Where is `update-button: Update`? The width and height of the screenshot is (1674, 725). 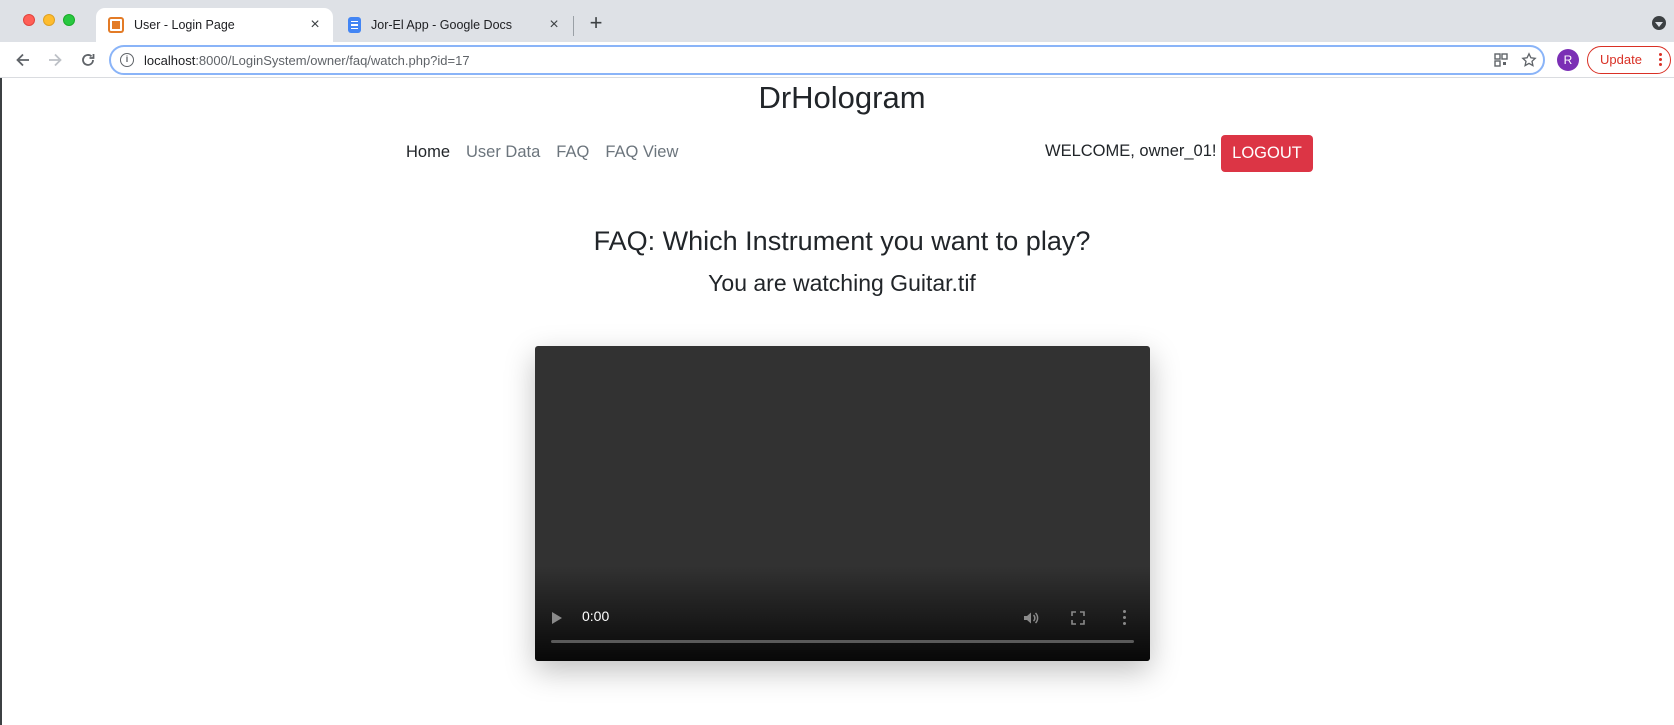 update-button: Update is located at coordinates (1629, 60).